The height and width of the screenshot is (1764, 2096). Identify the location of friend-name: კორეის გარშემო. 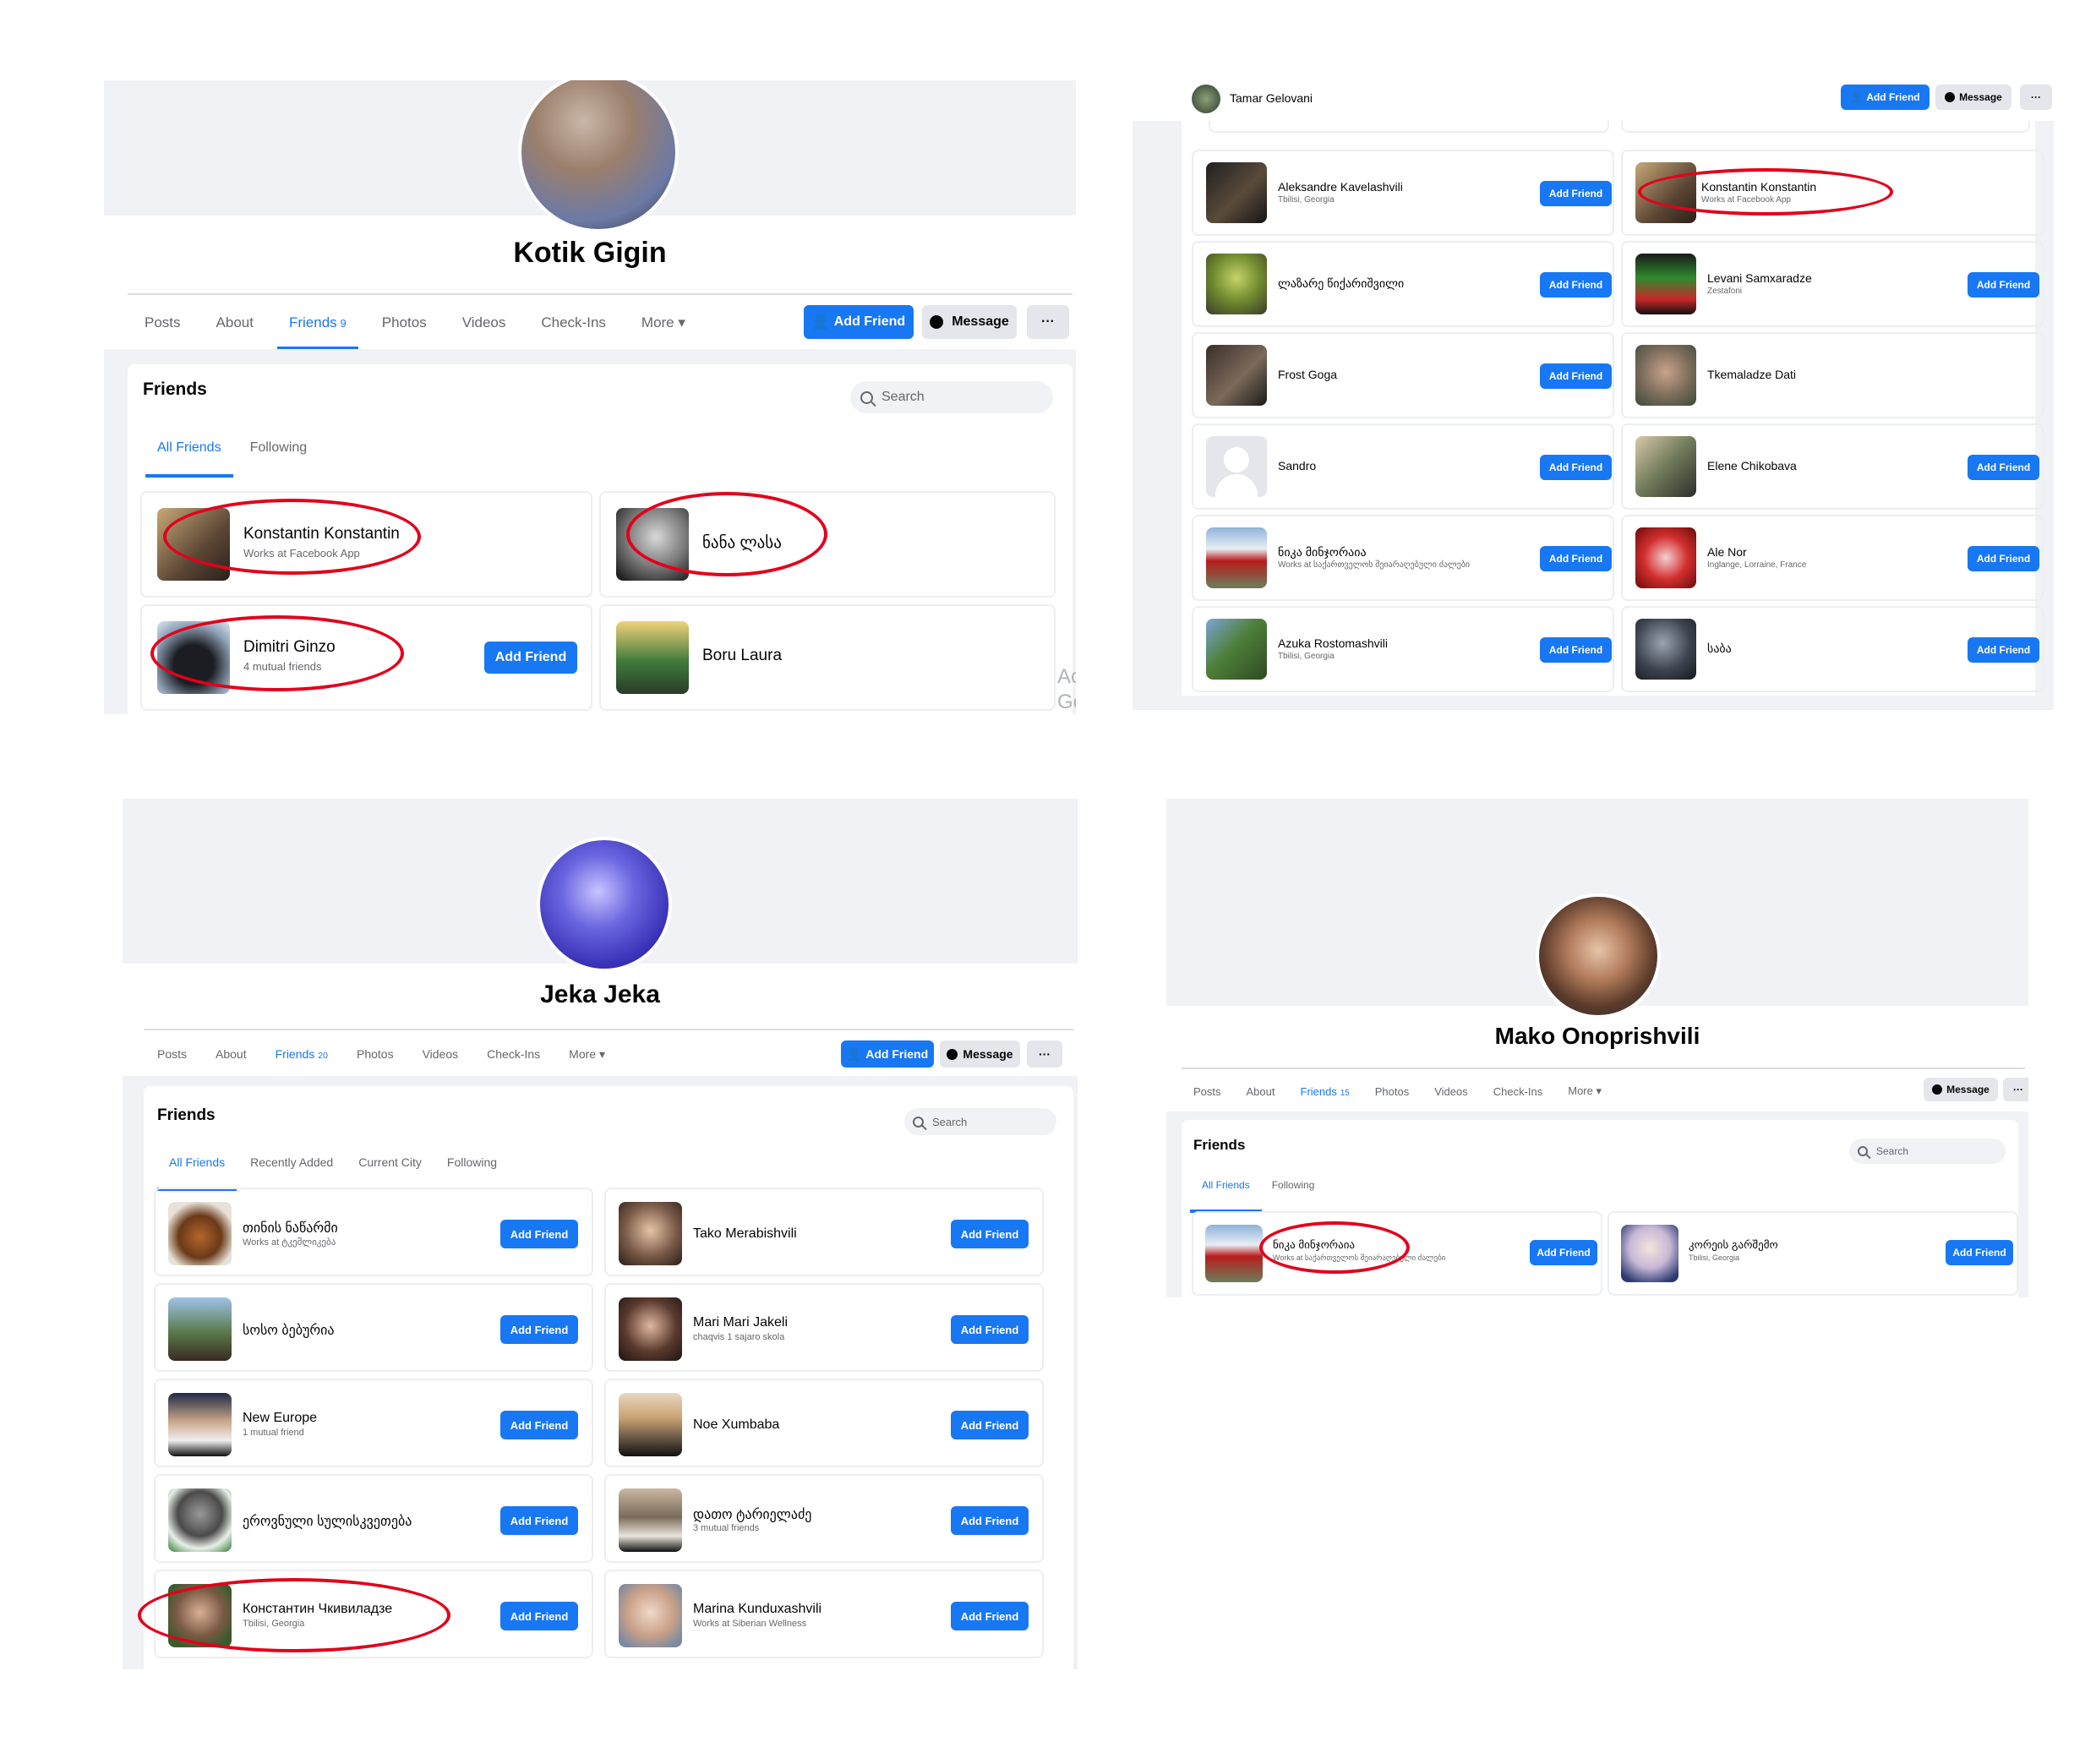
(1734, 1245).